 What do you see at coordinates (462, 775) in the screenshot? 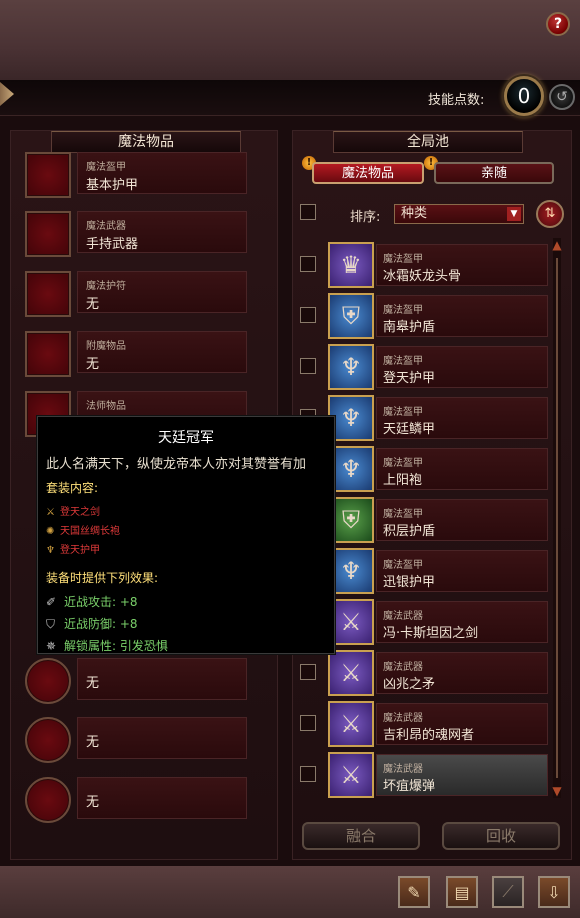
I see `pool-item-info: 魔法武器 坏疽爆弹` at bounding box center [462, 775].